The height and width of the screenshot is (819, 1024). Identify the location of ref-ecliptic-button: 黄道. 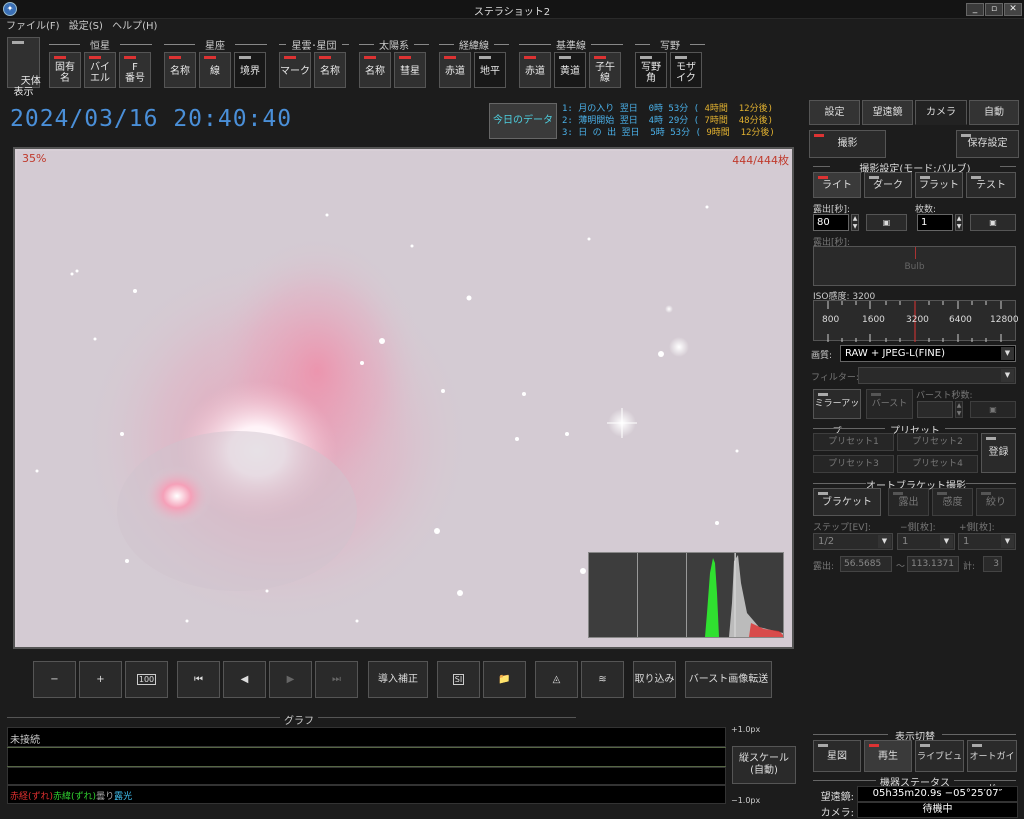
(570, 70).